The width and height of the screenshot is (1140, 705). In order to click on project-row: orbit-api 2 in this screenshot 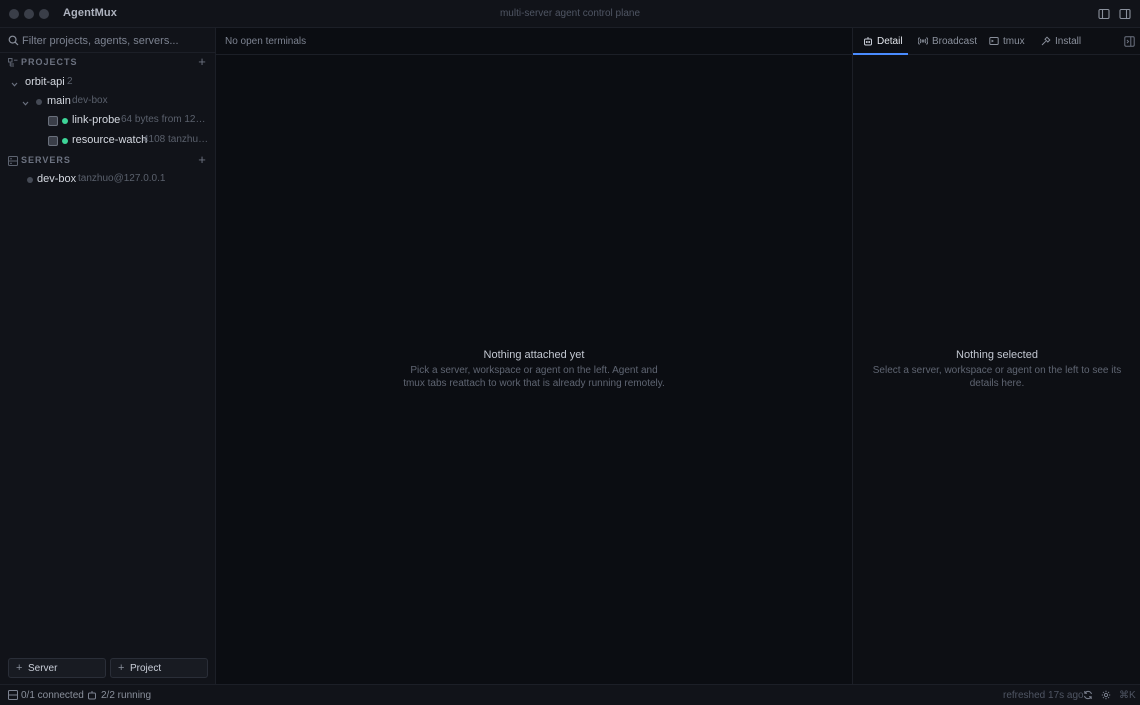, I will do `click(107, 82)`.